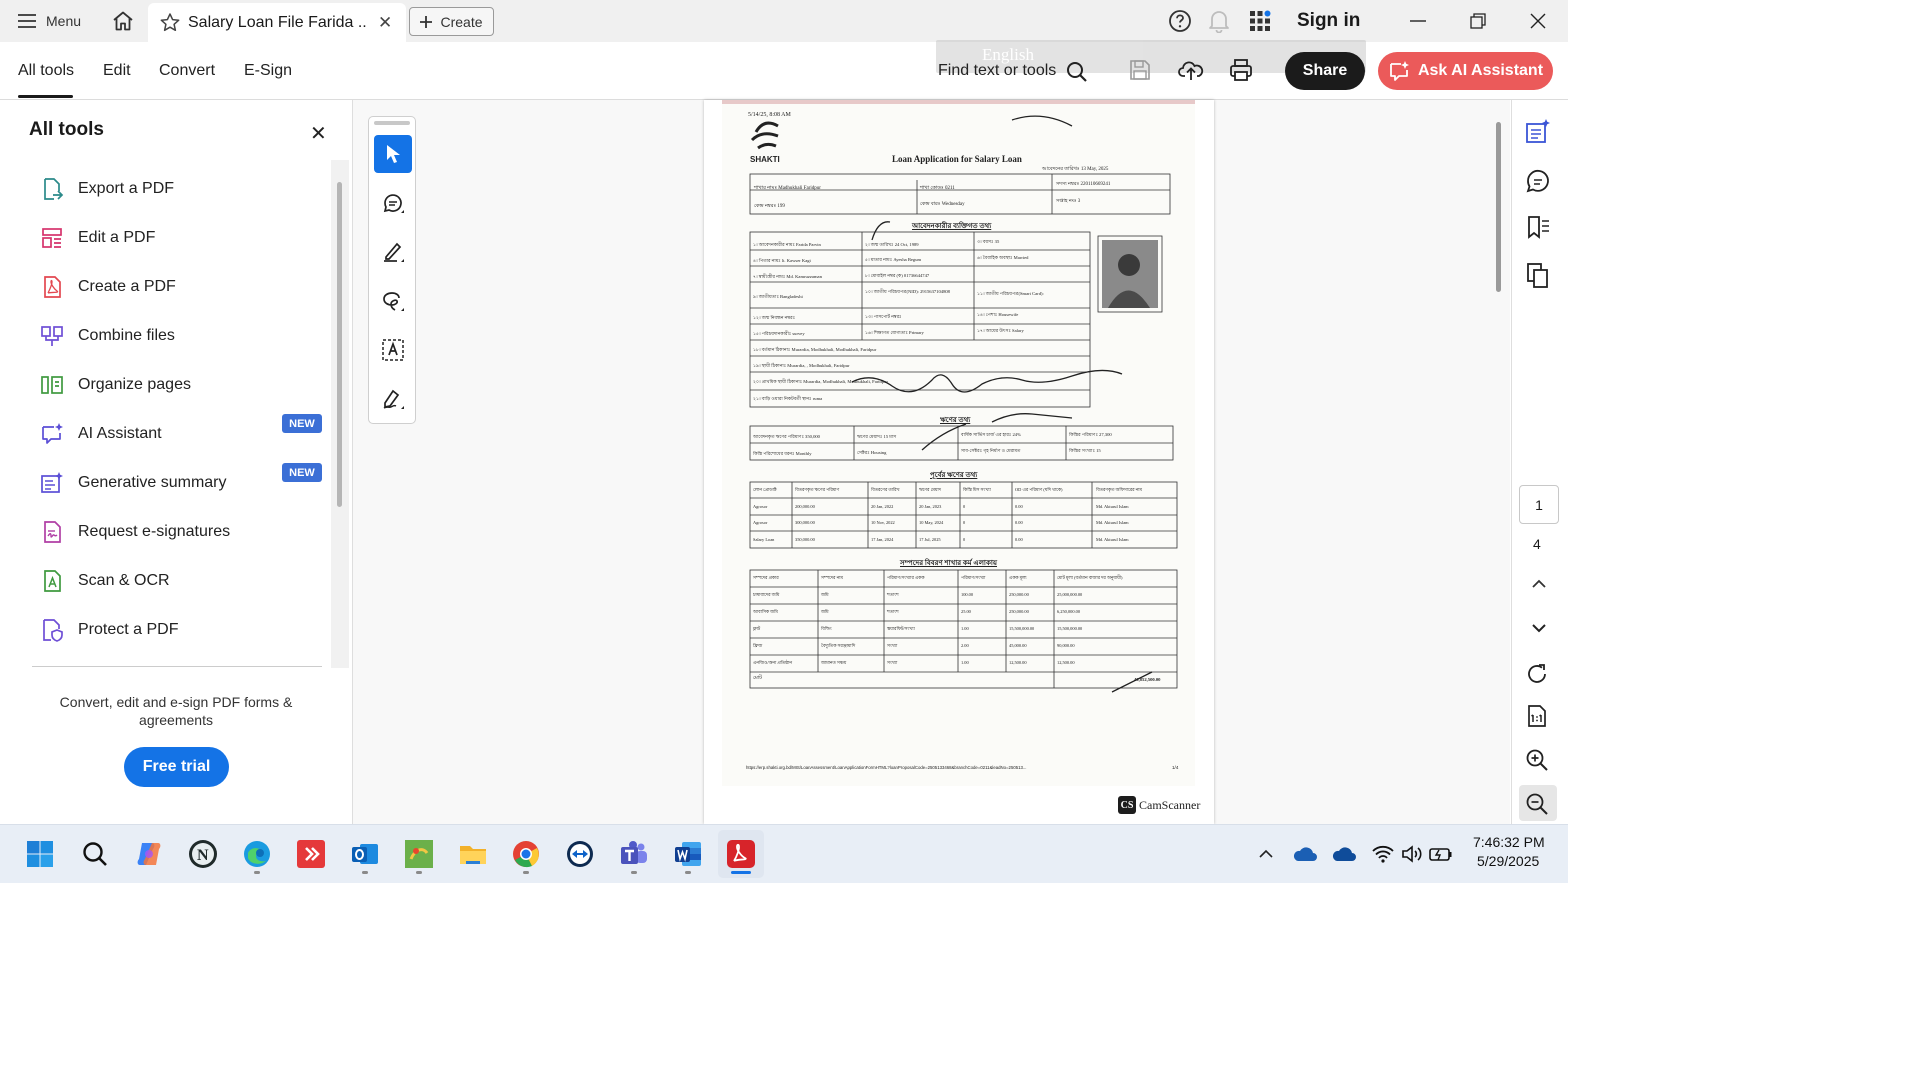 The height and width of the screenshot is (1080, 1920). Describe the element at coordinates (473, 854) in the screenshot. I see `file-explorer-icon` at that location.